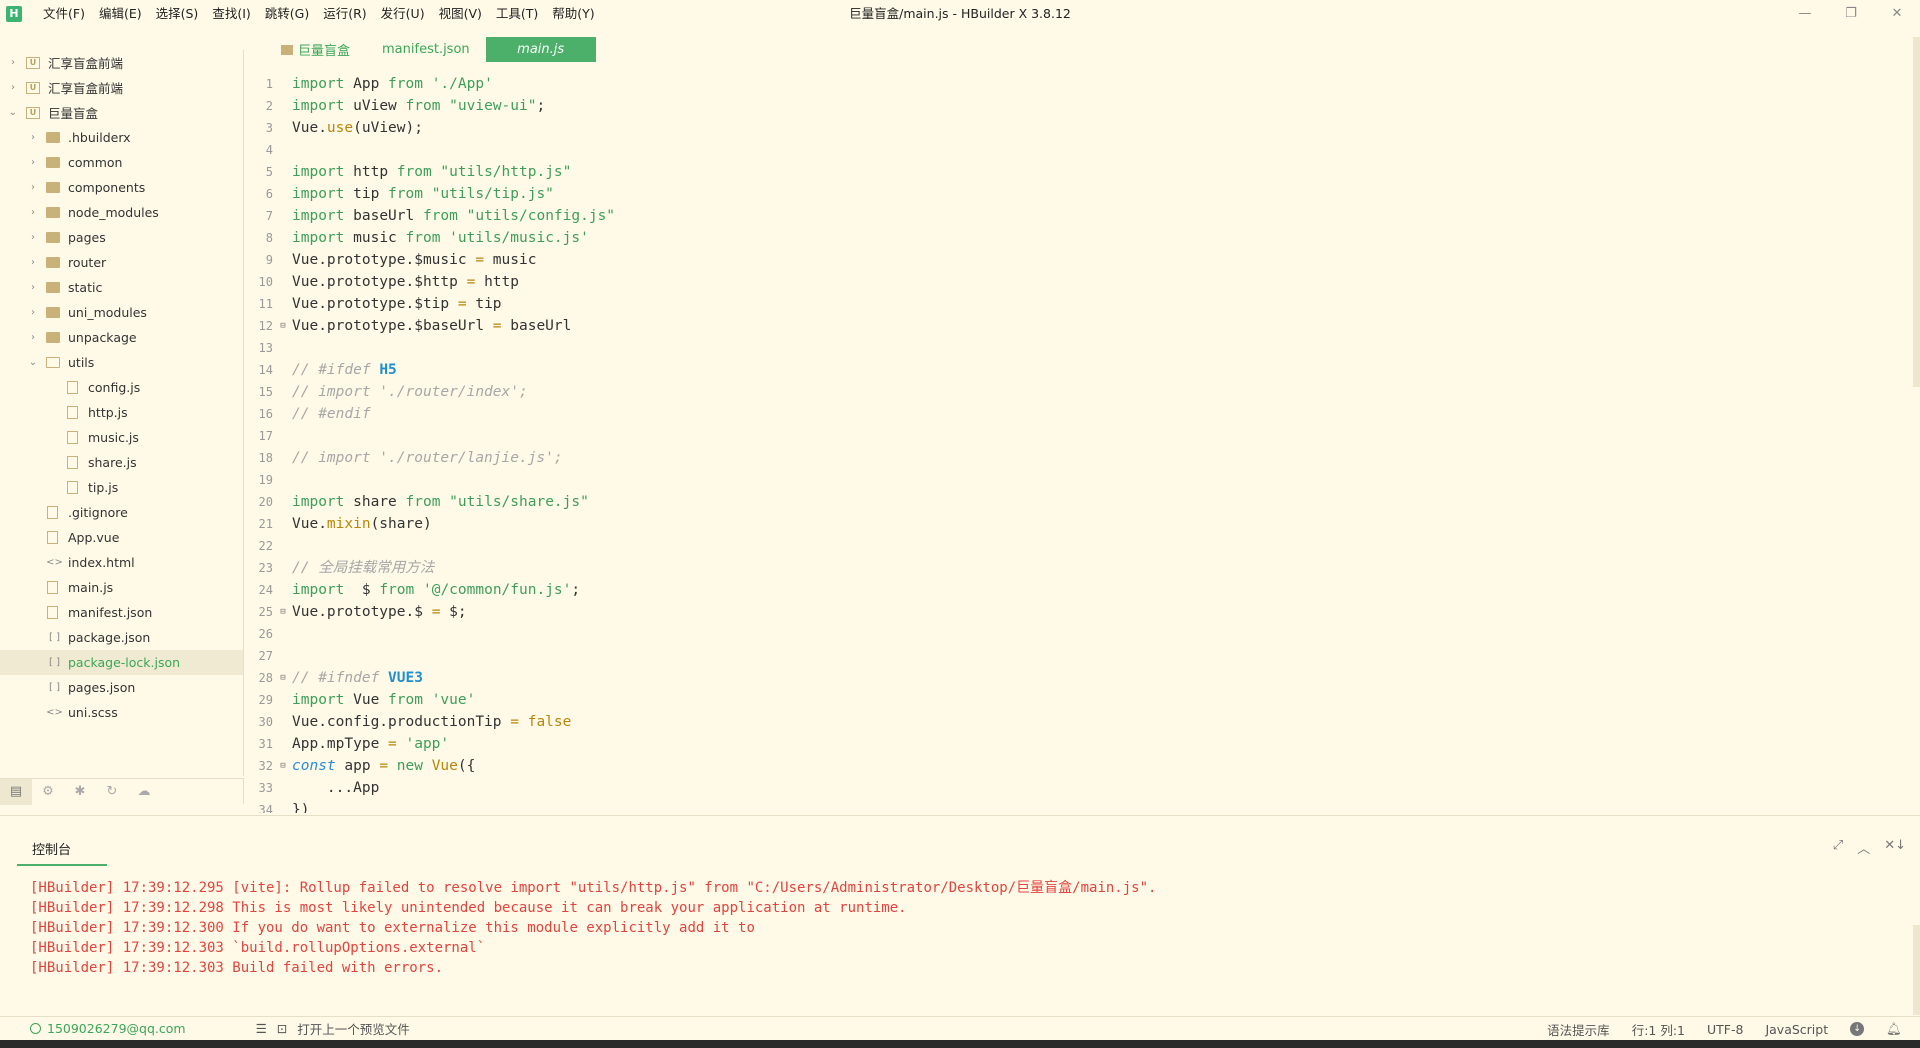  What do you see at coordinates (1894, 1029) in the screenshot?
I see `notification-bell-icon: 🔔︎` at bounding box center [1894, 1029].